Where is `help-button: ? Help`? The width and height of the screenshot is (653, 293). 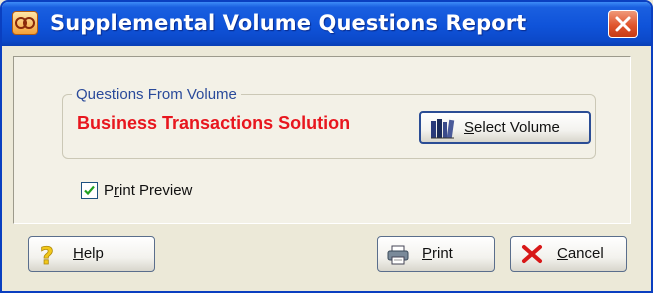
help-button: ? Help is located at coordinates (91, 254).